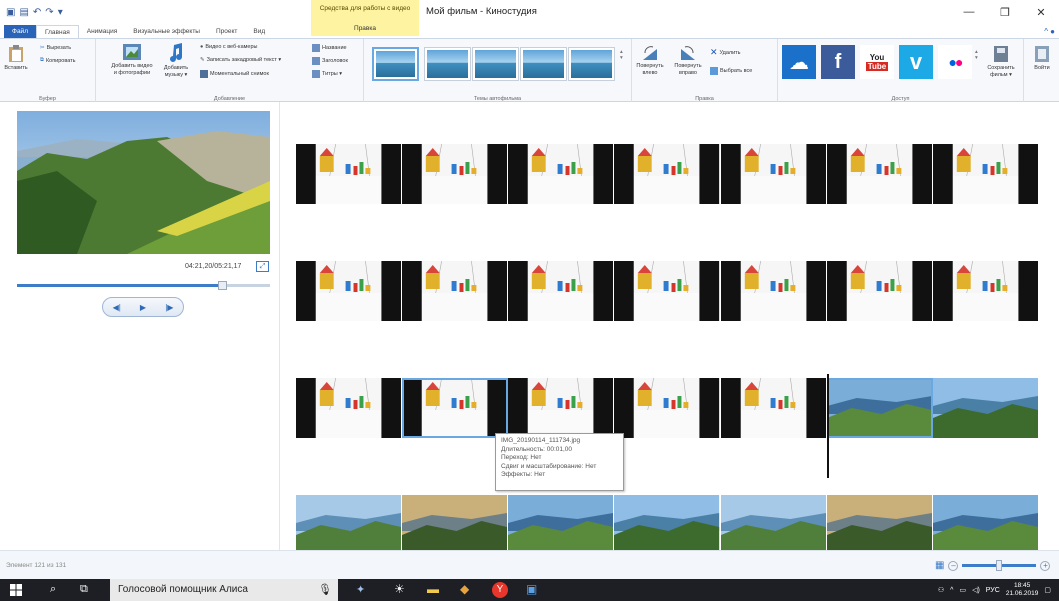 This screenshot has width=1059, height=601. Describe the element at coordinates (725, 52) in the screenshot. I see `delete-button: ✕ Удалить` at that location.